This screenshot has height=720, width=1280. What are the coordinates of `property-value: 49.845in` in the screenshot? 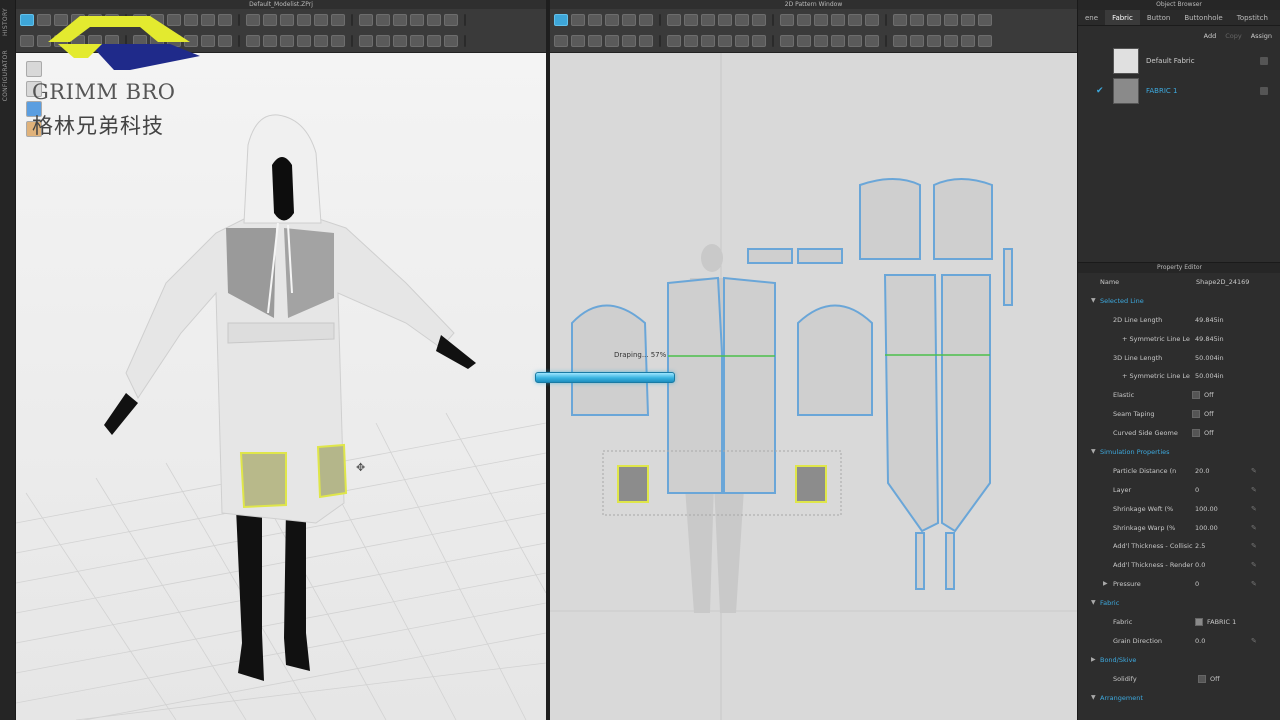 It's located at (1209, 320).